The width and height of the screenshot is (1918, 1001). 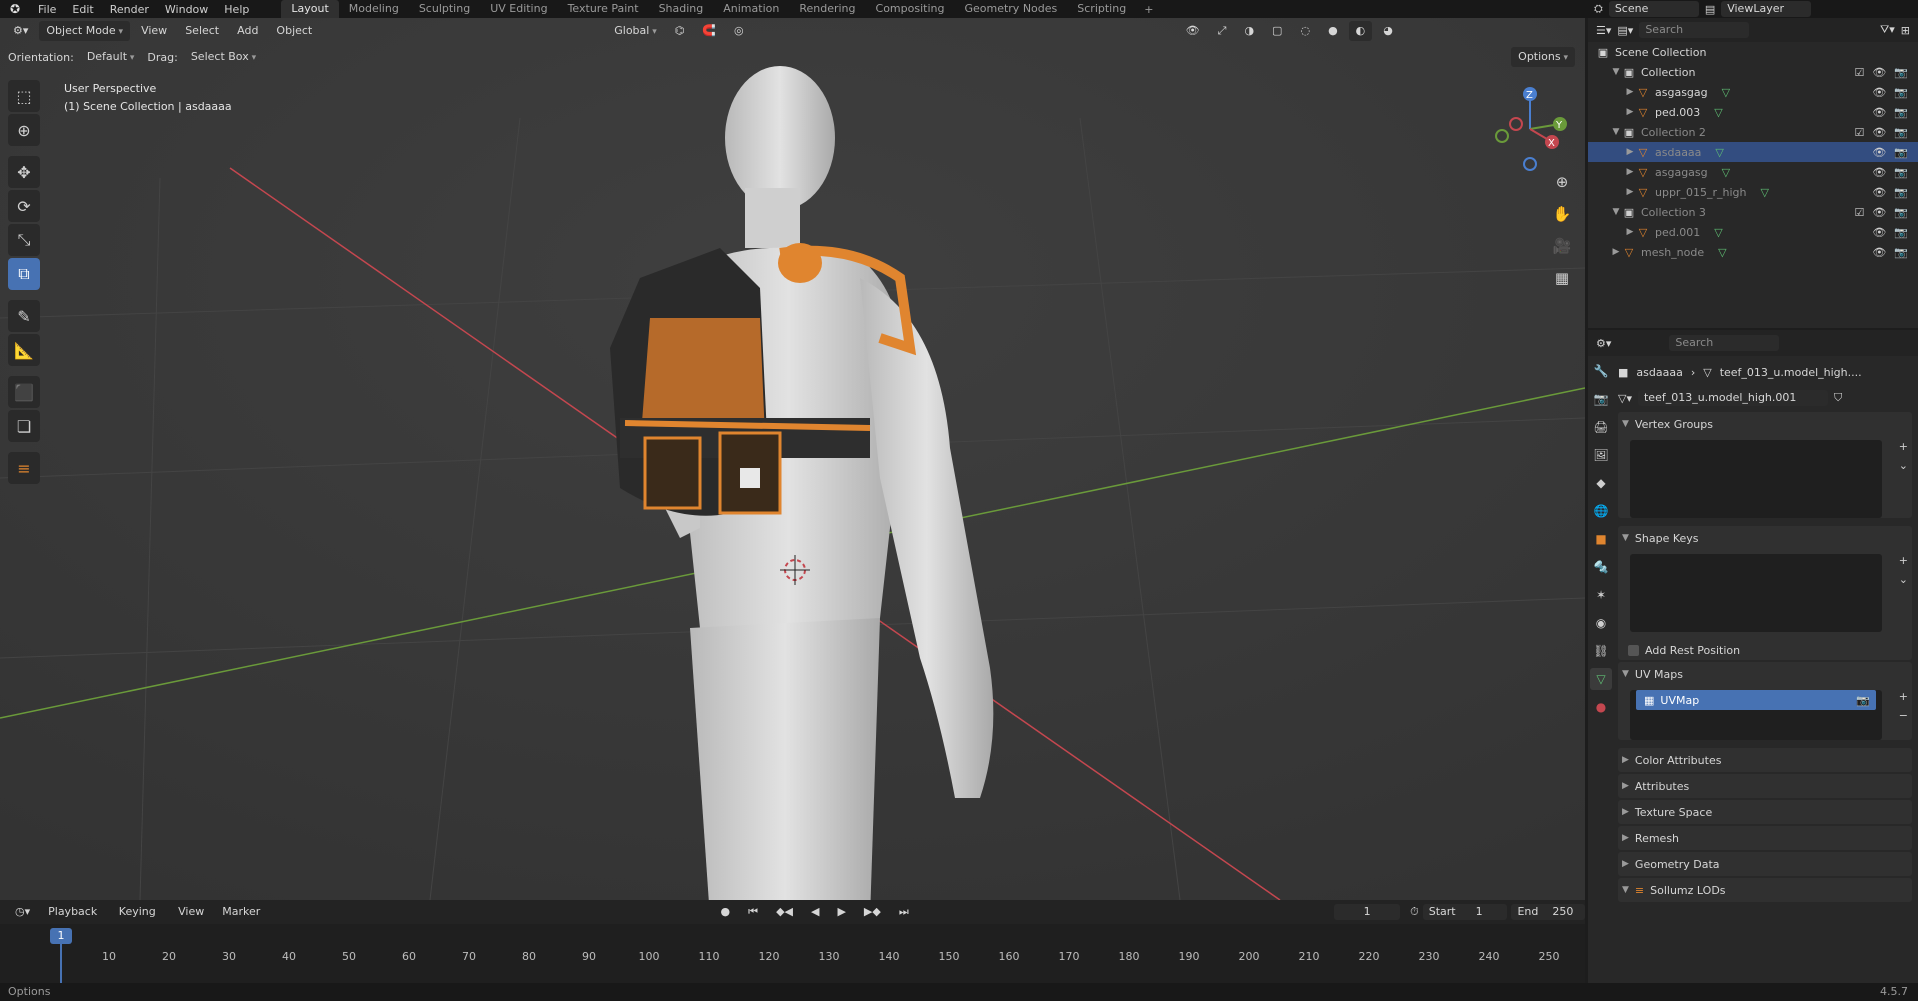 What do you see at coordinates (24, 240) in the screenshot?
I see `scale-tool-icon: ⤡` at bounding box center [24, 240].